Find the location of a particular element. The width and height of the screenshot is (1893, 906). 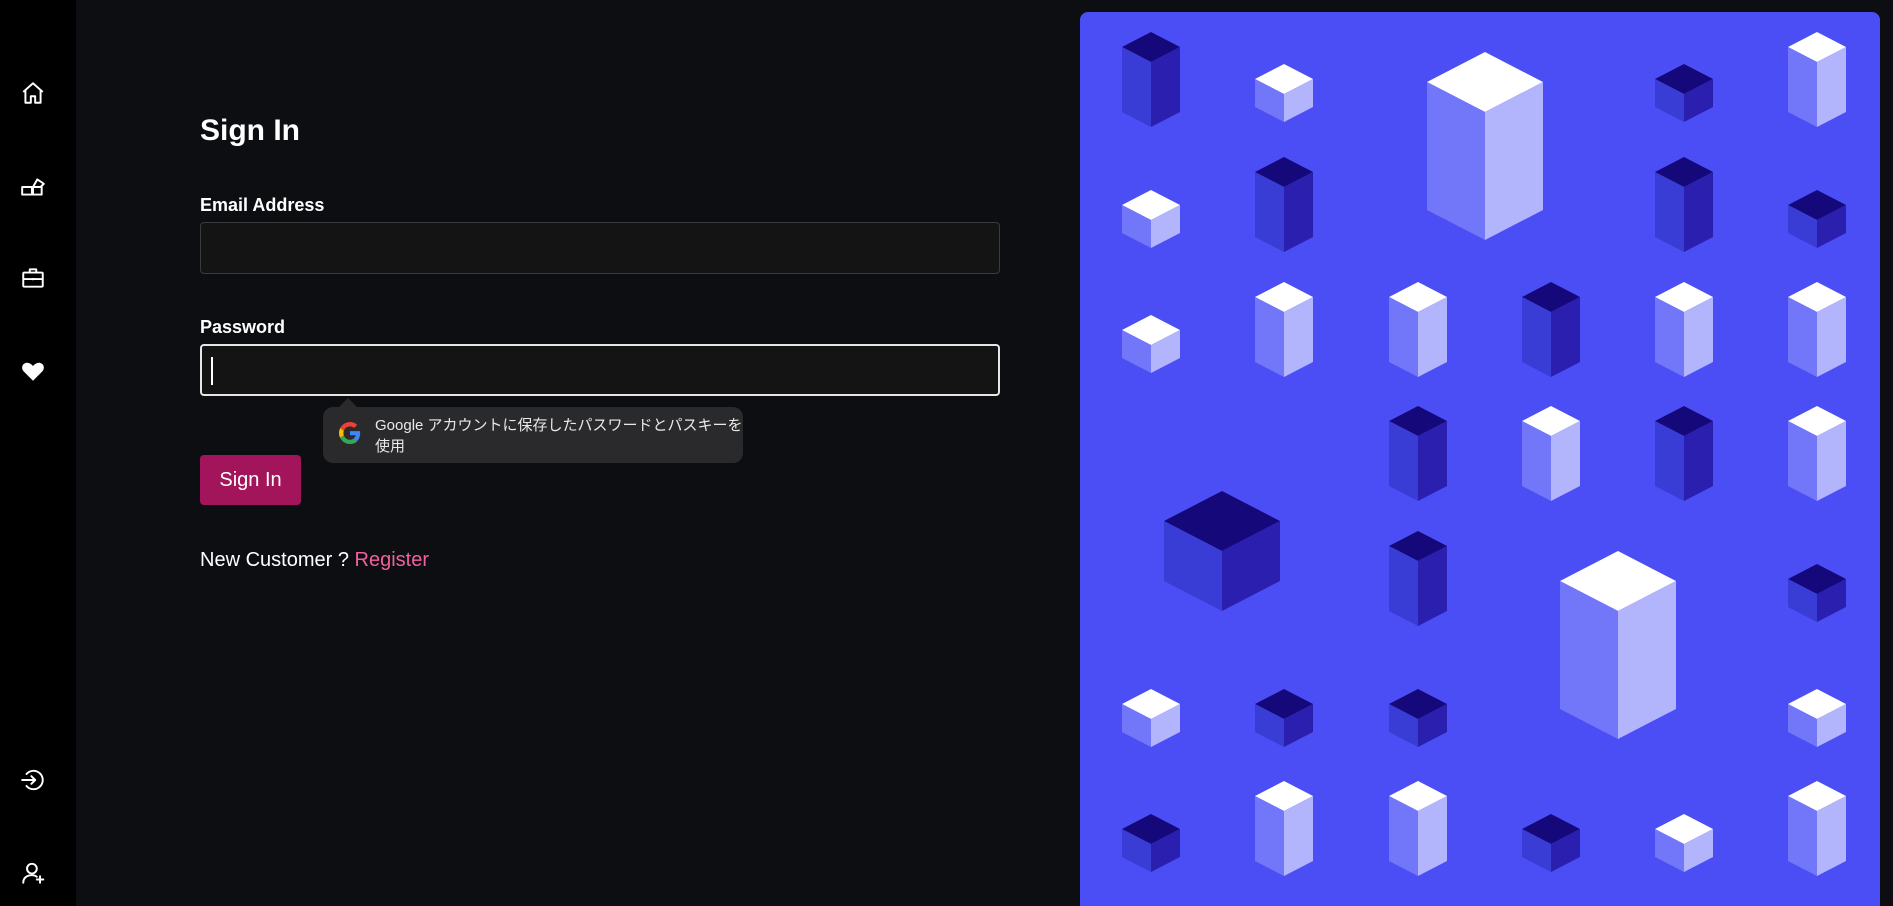

password-label: Password is located at coordinates (243, 327).